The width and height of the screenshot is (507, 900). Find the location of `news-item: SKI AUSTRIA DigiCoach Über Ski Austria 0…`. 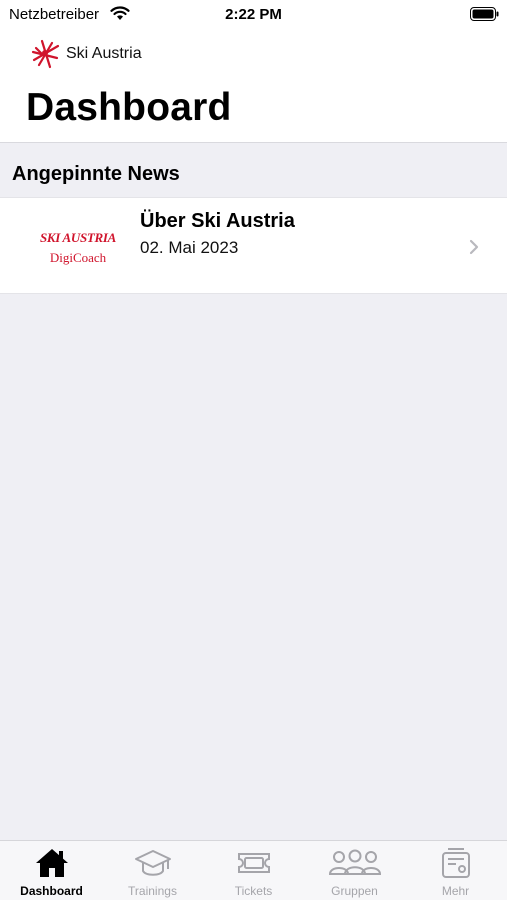

news-item: SKI AUSTRIA DigiCoach Über Ski Austria 0… is located at coordinates (253, 245).